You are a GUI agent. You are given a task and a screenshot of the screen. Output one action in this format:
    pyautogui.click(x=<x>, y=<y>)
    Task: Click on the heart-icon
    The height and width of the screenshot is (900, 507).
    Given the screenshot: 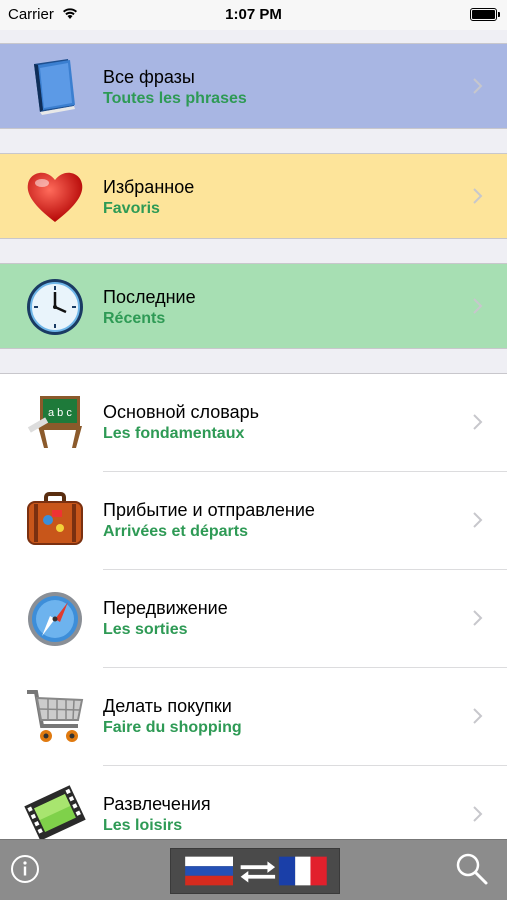 What is the action you would take?
    pyautogui.click(x=55, y=197)
    